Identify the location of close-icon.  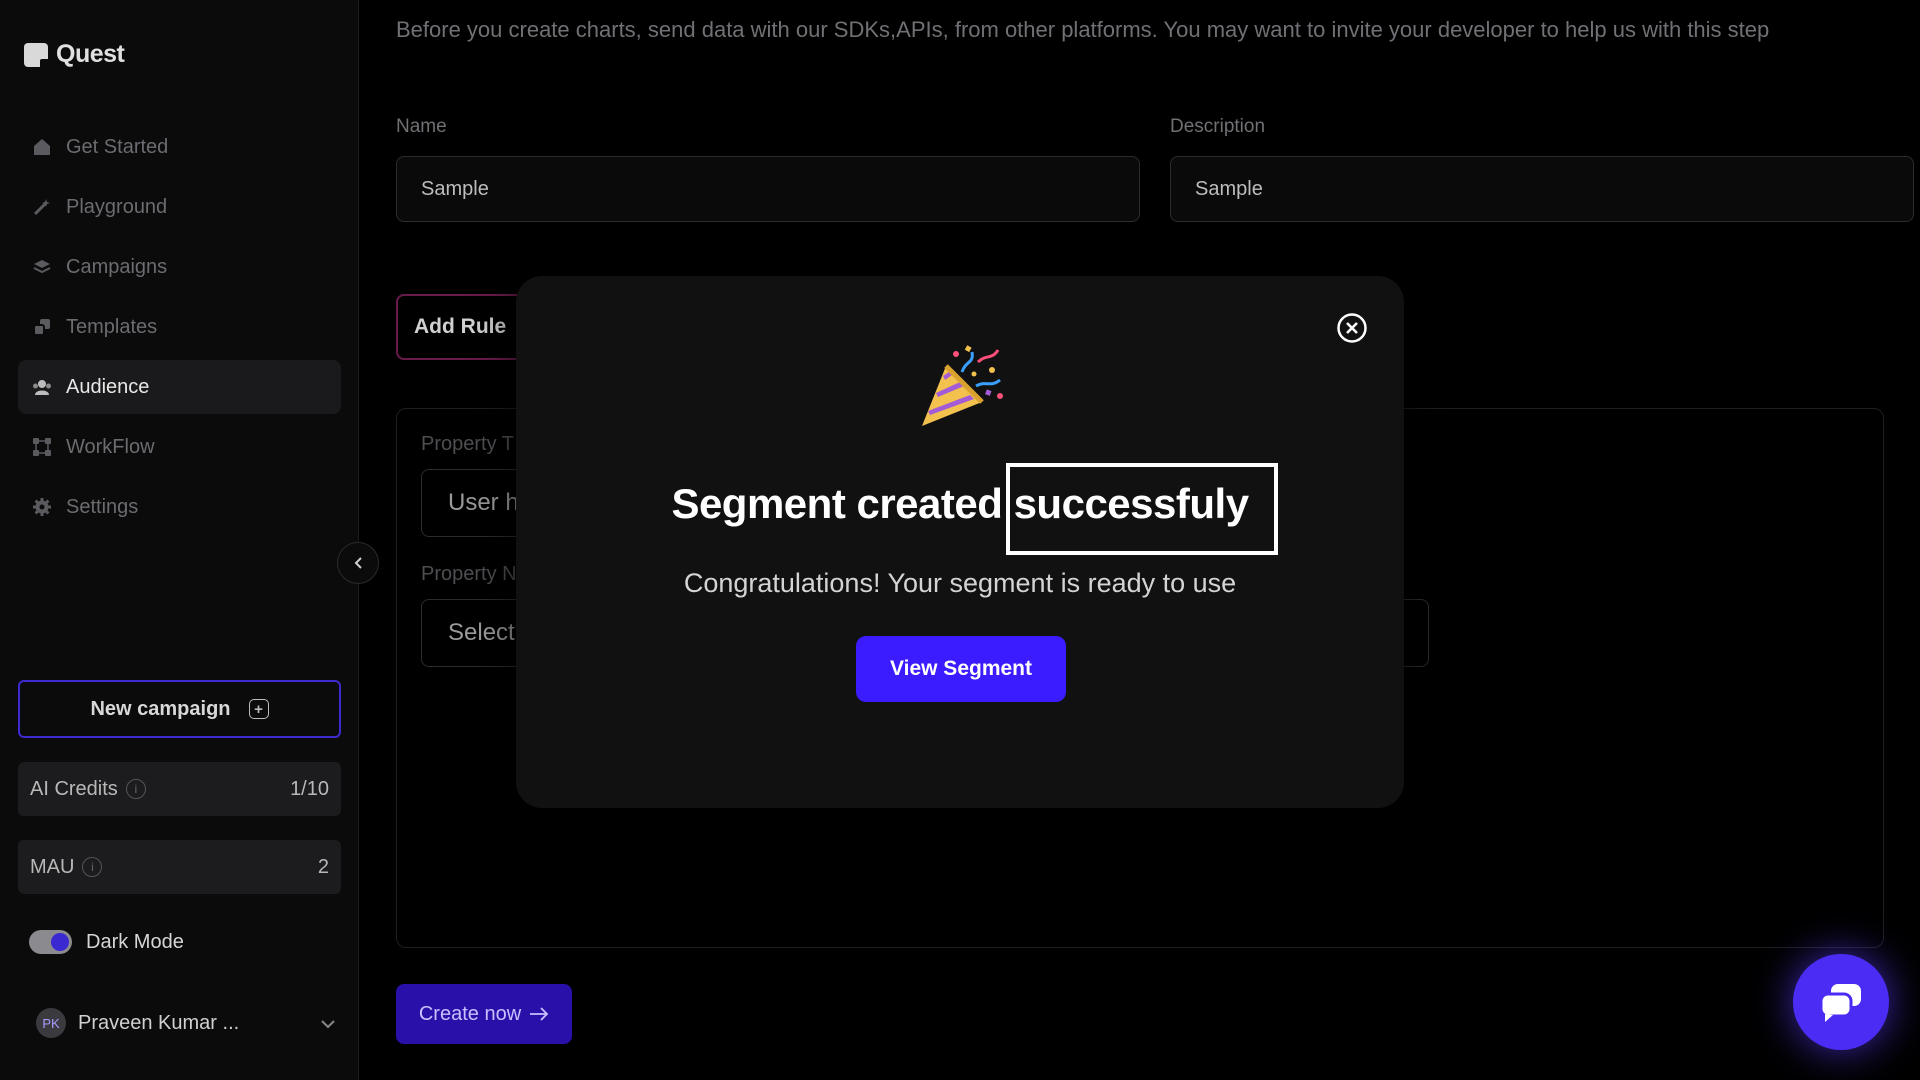
(1352, 328).